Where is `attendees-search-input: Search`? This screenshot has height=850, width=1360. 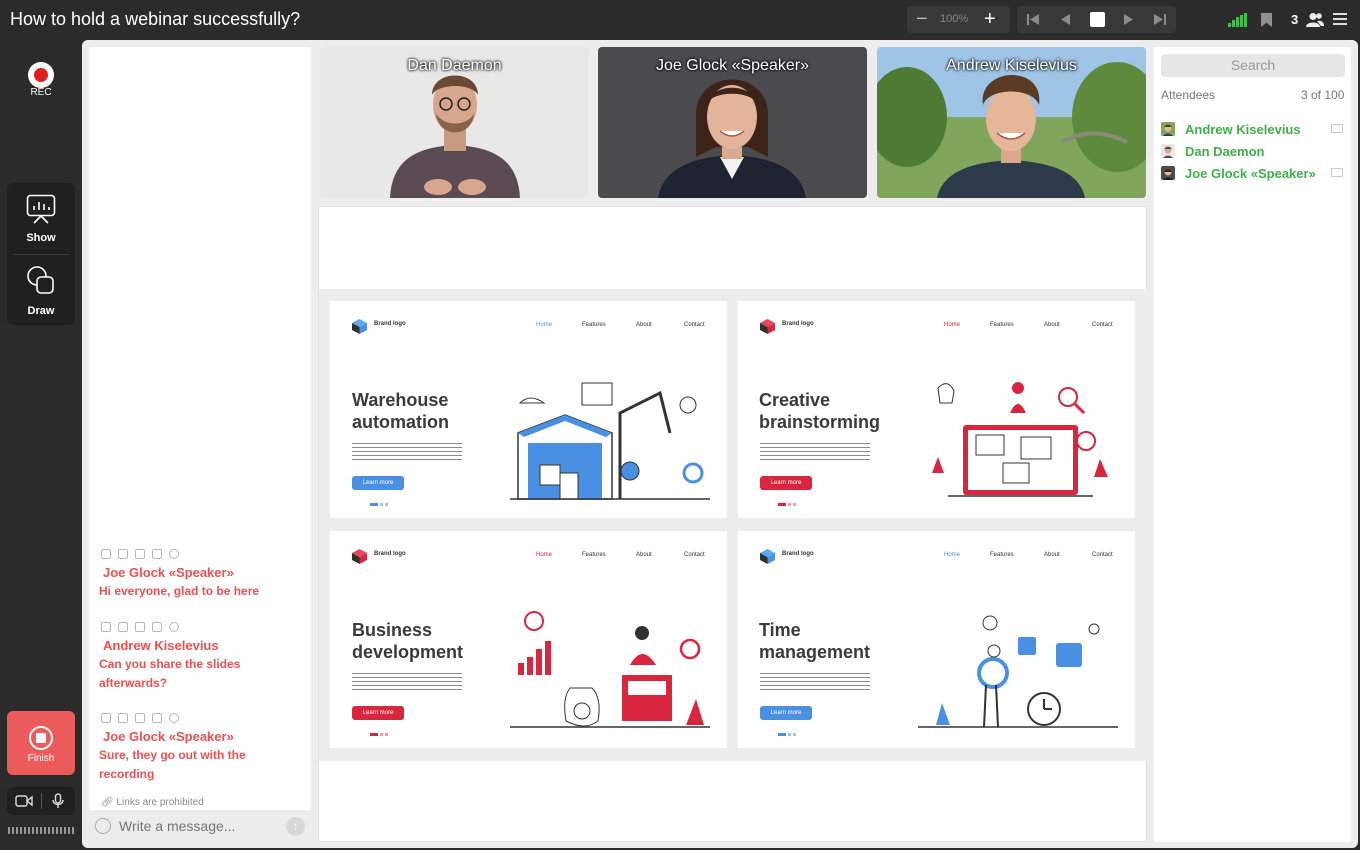 attendees-search-input: Search is located at coordinates (1253, 65).